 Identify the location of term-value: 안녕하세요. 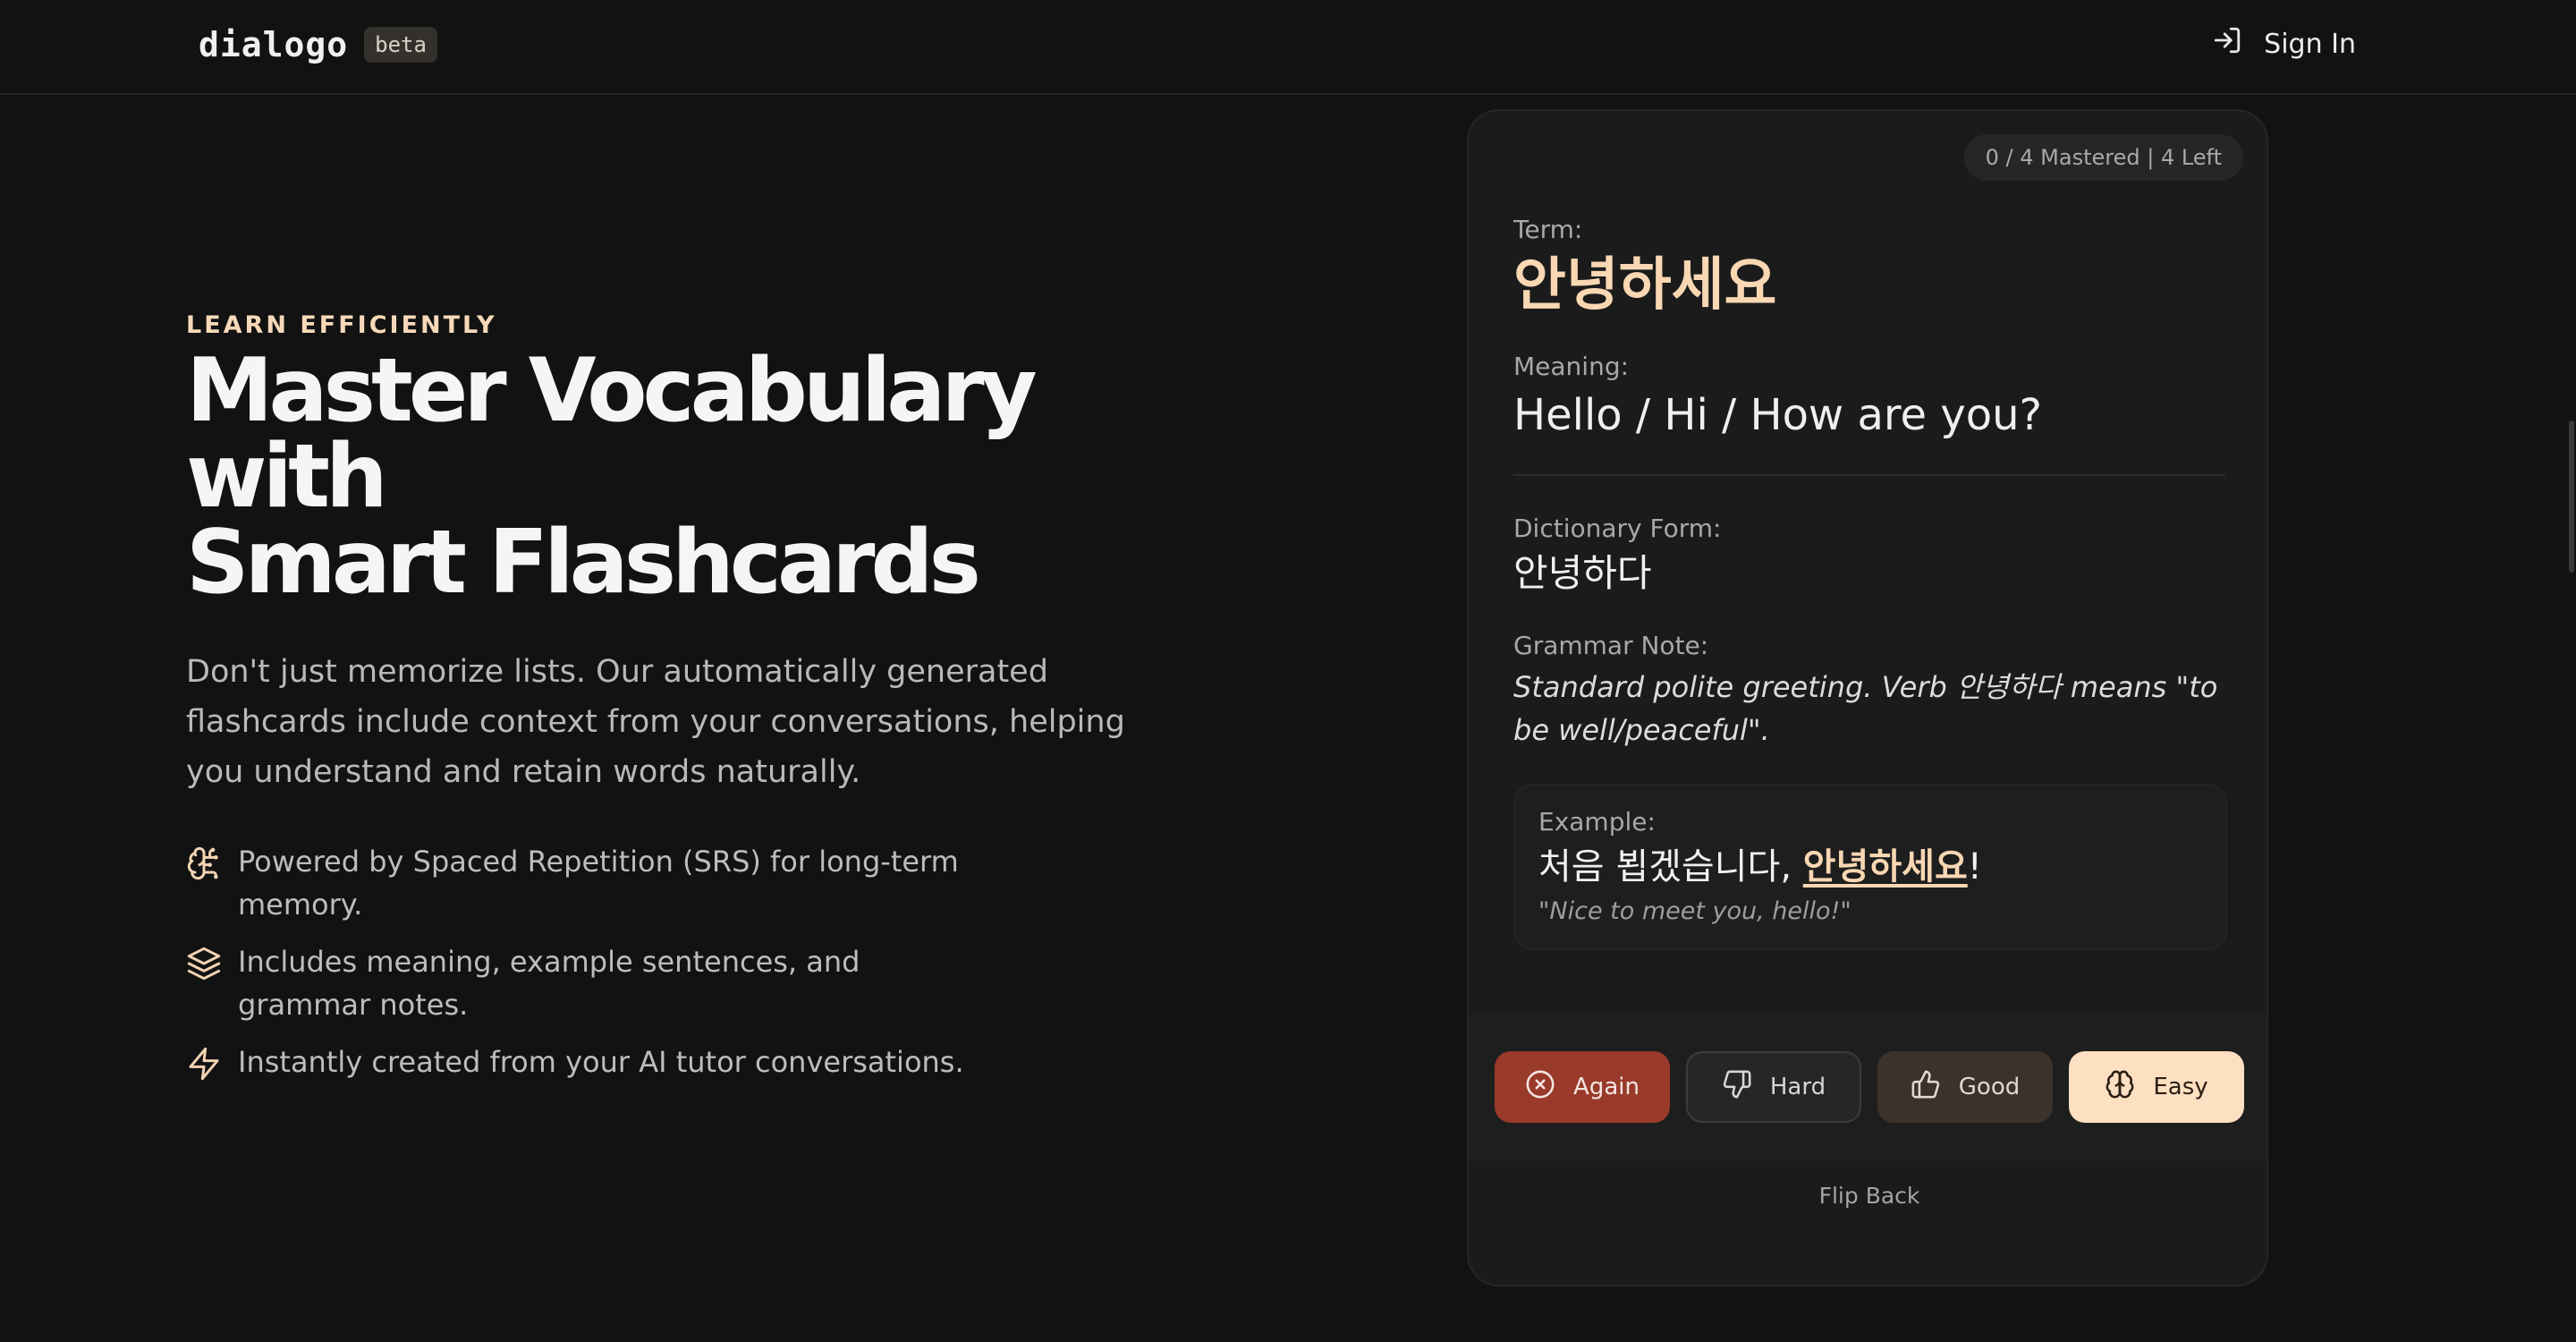
(1645, 286).